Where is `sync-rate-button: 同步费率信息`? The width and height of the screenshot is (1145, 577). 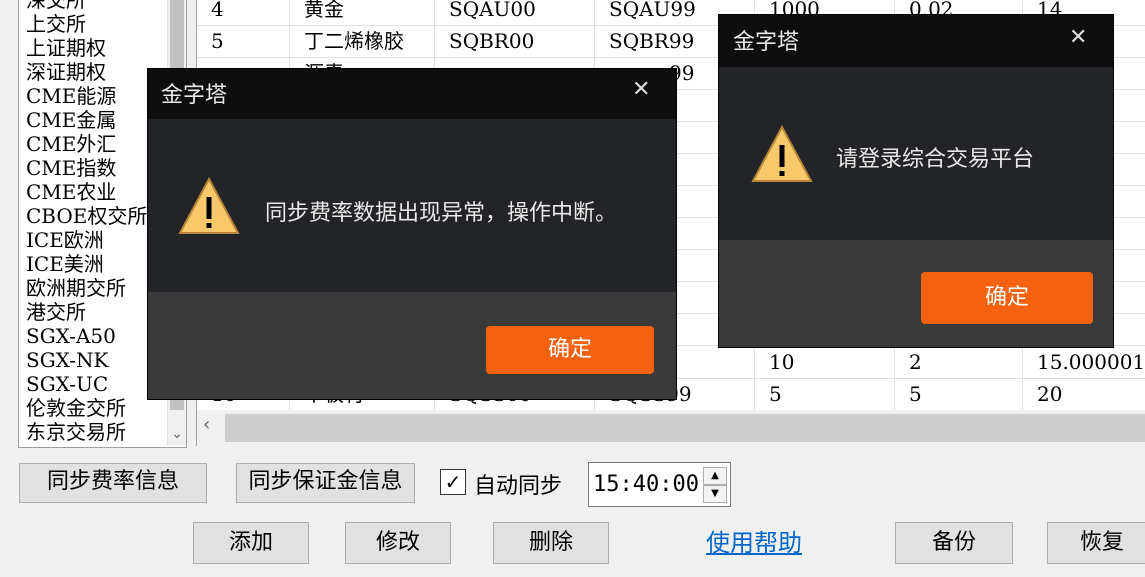
sync-rate-button: 同步费率信息 is located at coordinates (113, 483).